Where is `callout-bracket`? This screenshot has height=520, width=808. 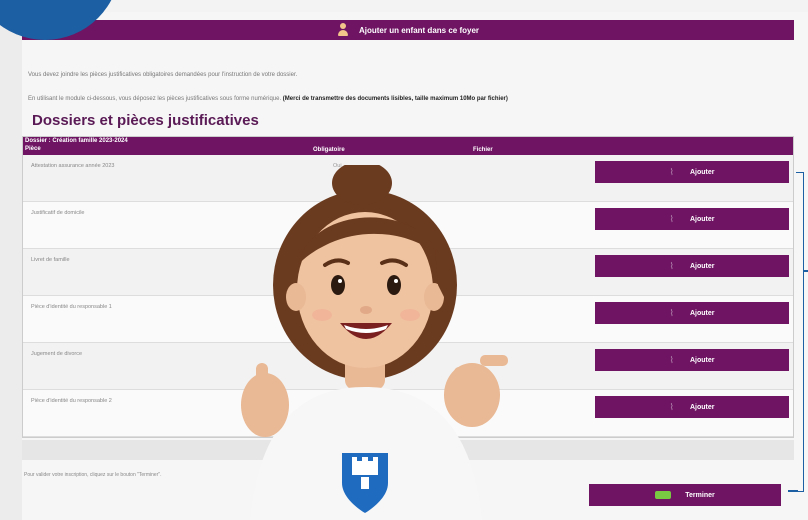 callout-bracket is located at coordinates (800, 332).